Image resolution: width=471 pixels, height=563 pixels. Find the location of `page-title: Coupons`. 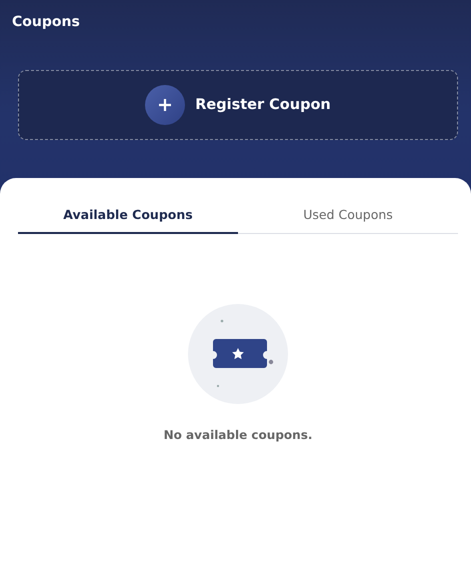

page-title: Coupons is located at coordinates (46, 22).